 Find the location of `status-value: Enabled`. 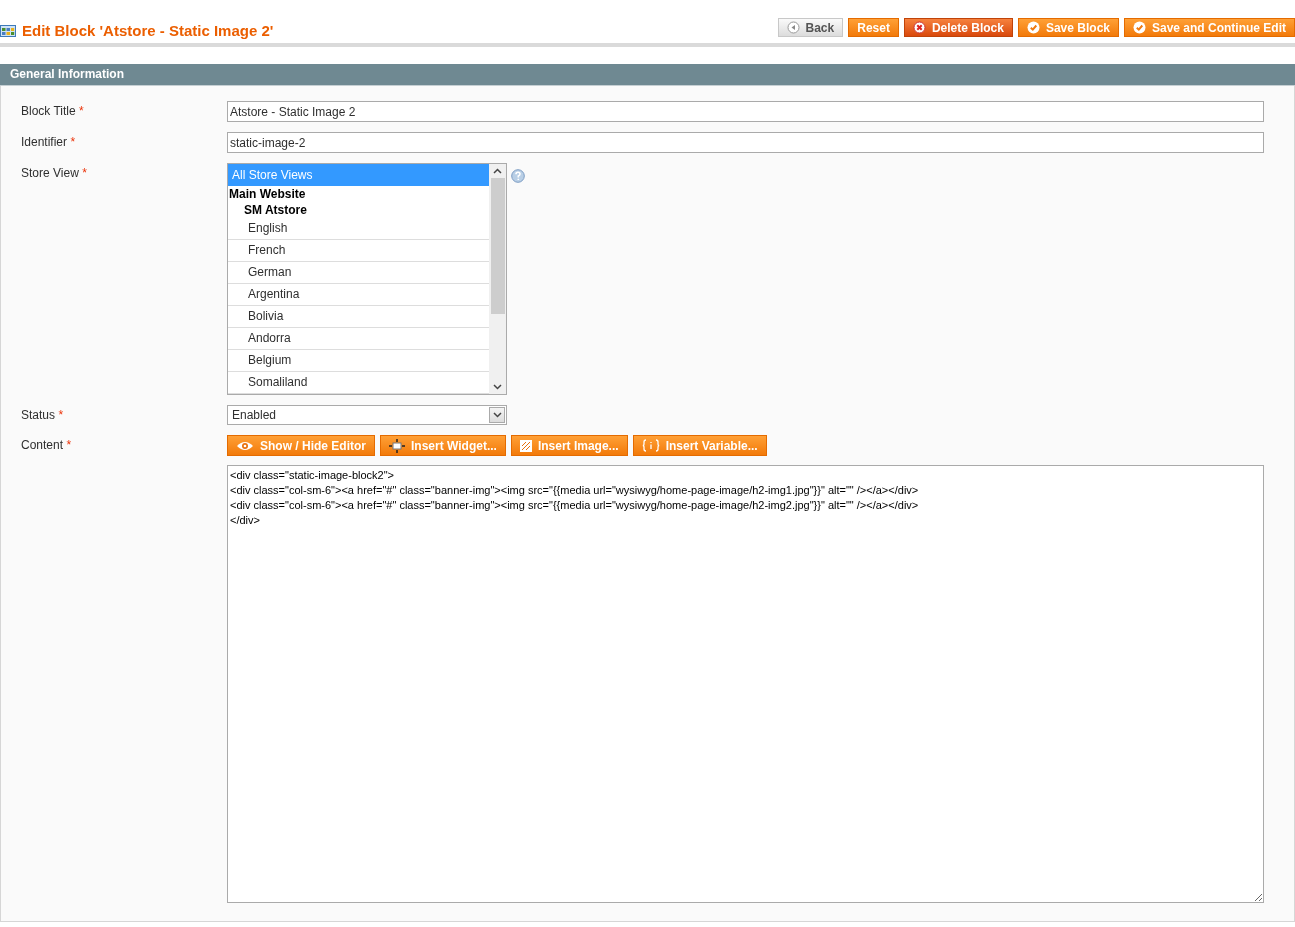

status-value: Enabled is located at coordinates (254, 415).